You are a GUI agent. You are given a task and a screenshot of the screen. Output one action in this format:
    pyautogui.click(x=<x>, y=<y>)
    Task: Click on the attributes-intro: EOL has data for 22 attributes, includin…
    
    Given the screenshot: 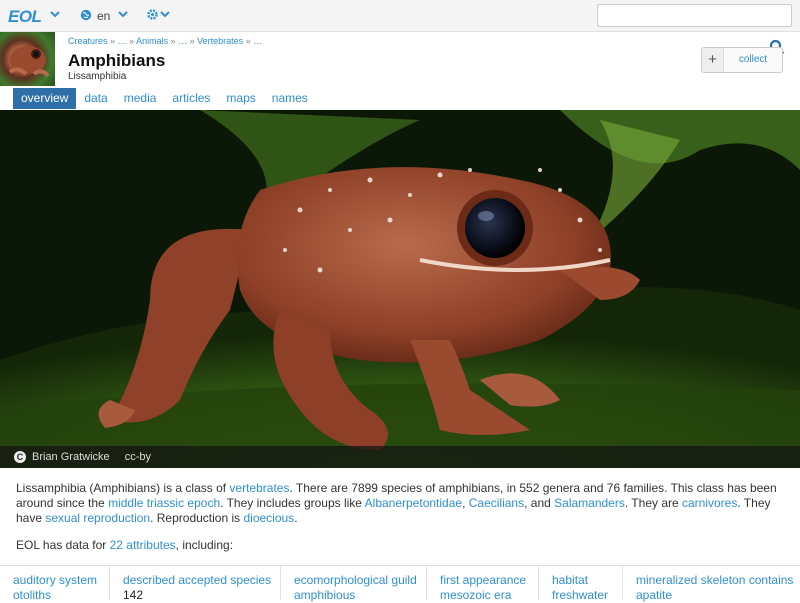 What is the action you would take?
    pyautogui.click(x=125, y=545)
    